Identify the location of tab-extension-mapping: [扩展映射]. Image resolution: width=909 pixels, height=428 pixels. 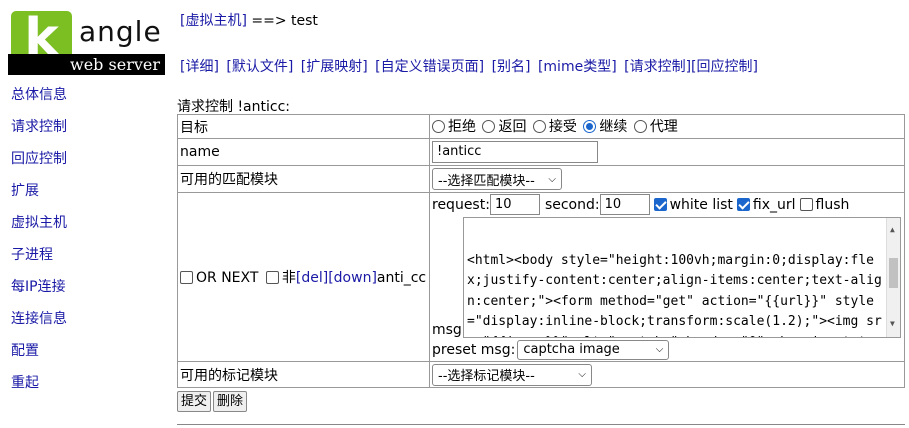
(334, 67).